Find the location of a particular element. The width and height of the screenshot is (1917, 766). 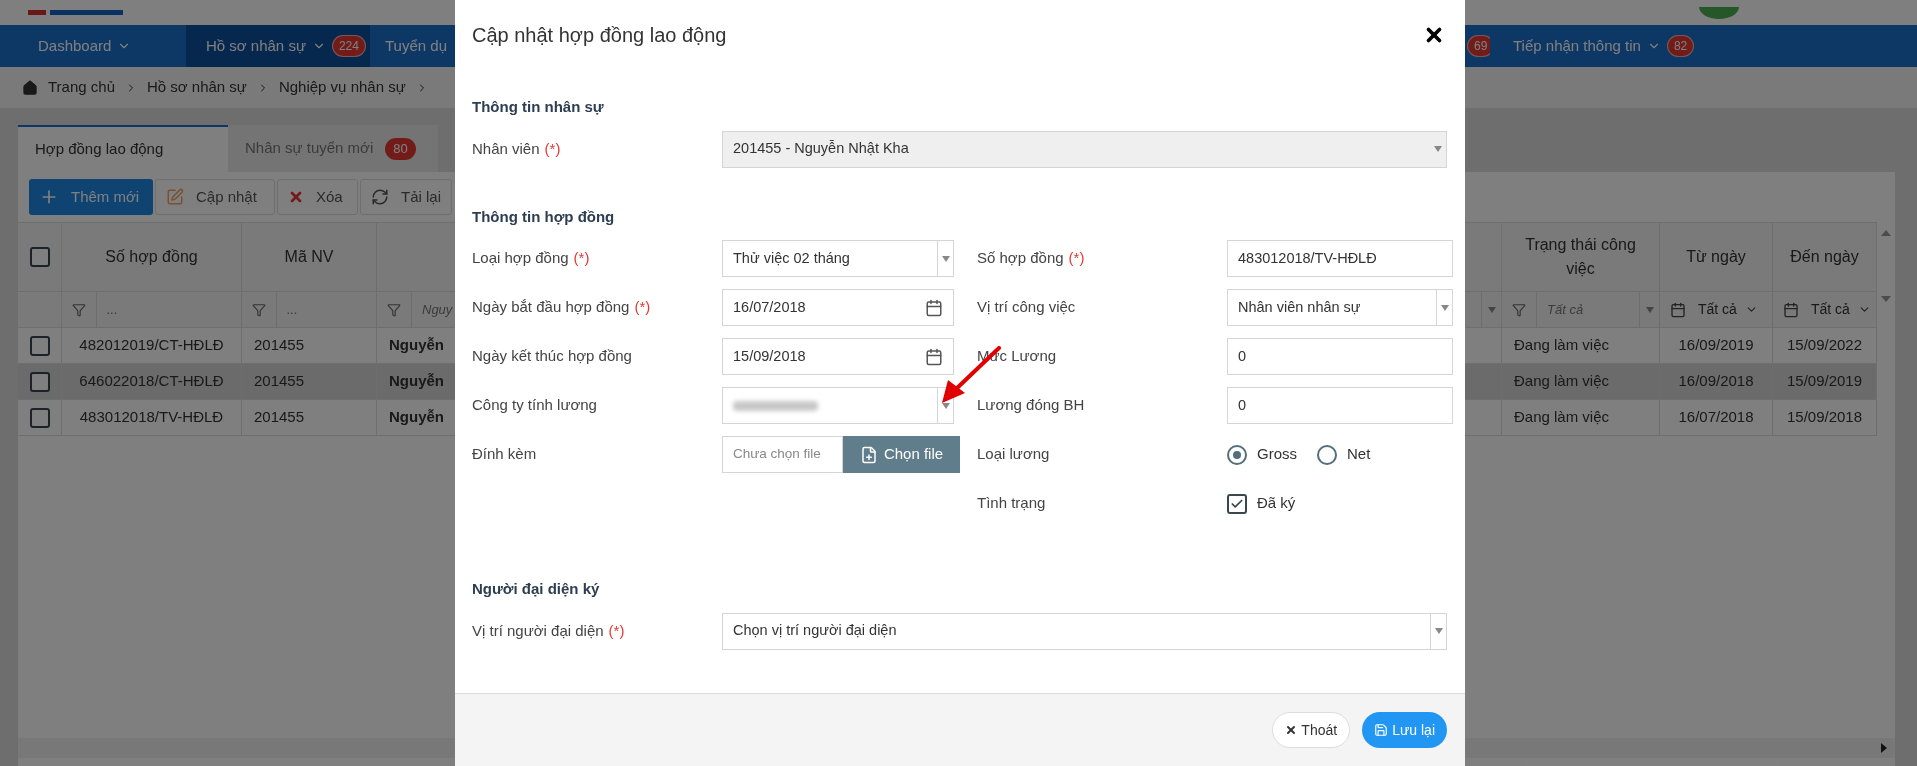

table-cell-text: 483012018/TV-HĐLĐ is located at coordinates (151, 417).